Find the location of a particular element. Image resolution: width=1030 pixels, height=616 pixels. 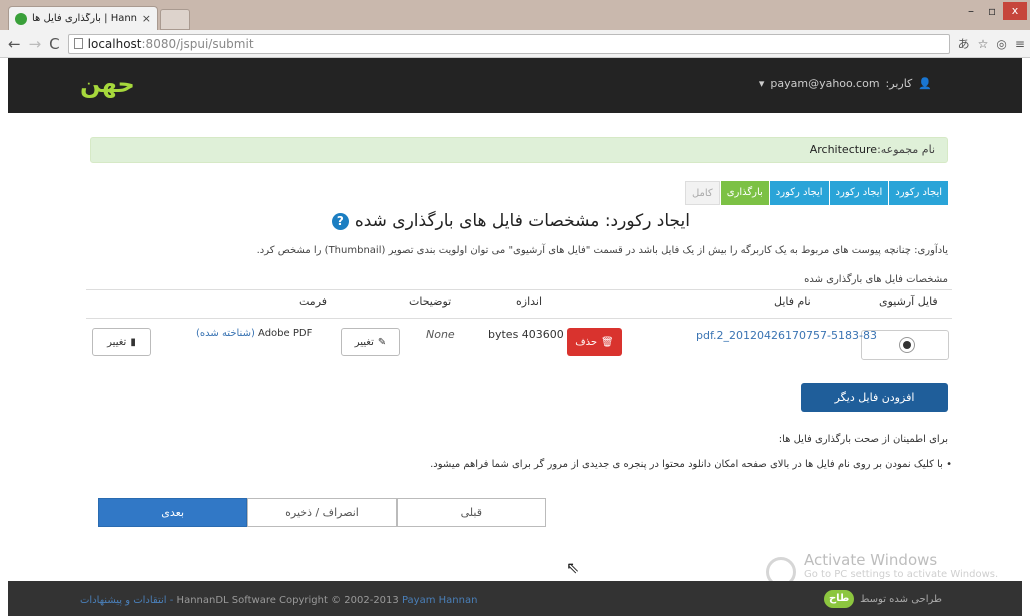

watermark-title: Activate Windows is located at coordinates (871, 560).